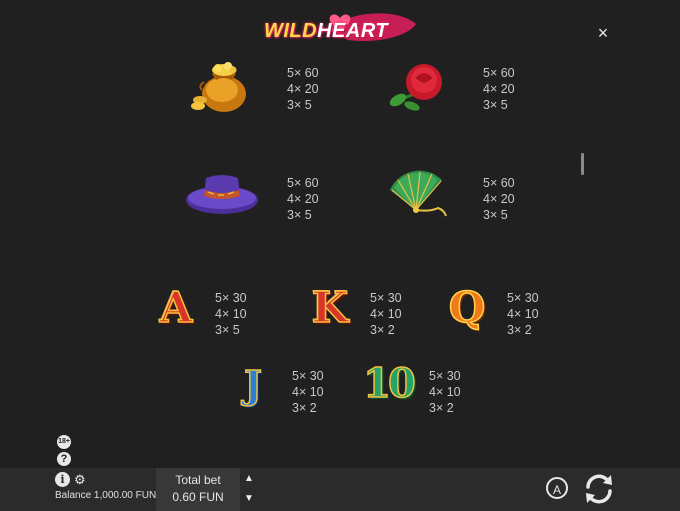 The height and width of the screenshot is (511, 680). Describe the element at coordinates (330, 307) in the screenshot. I see `card-k-icon: K` at that location.